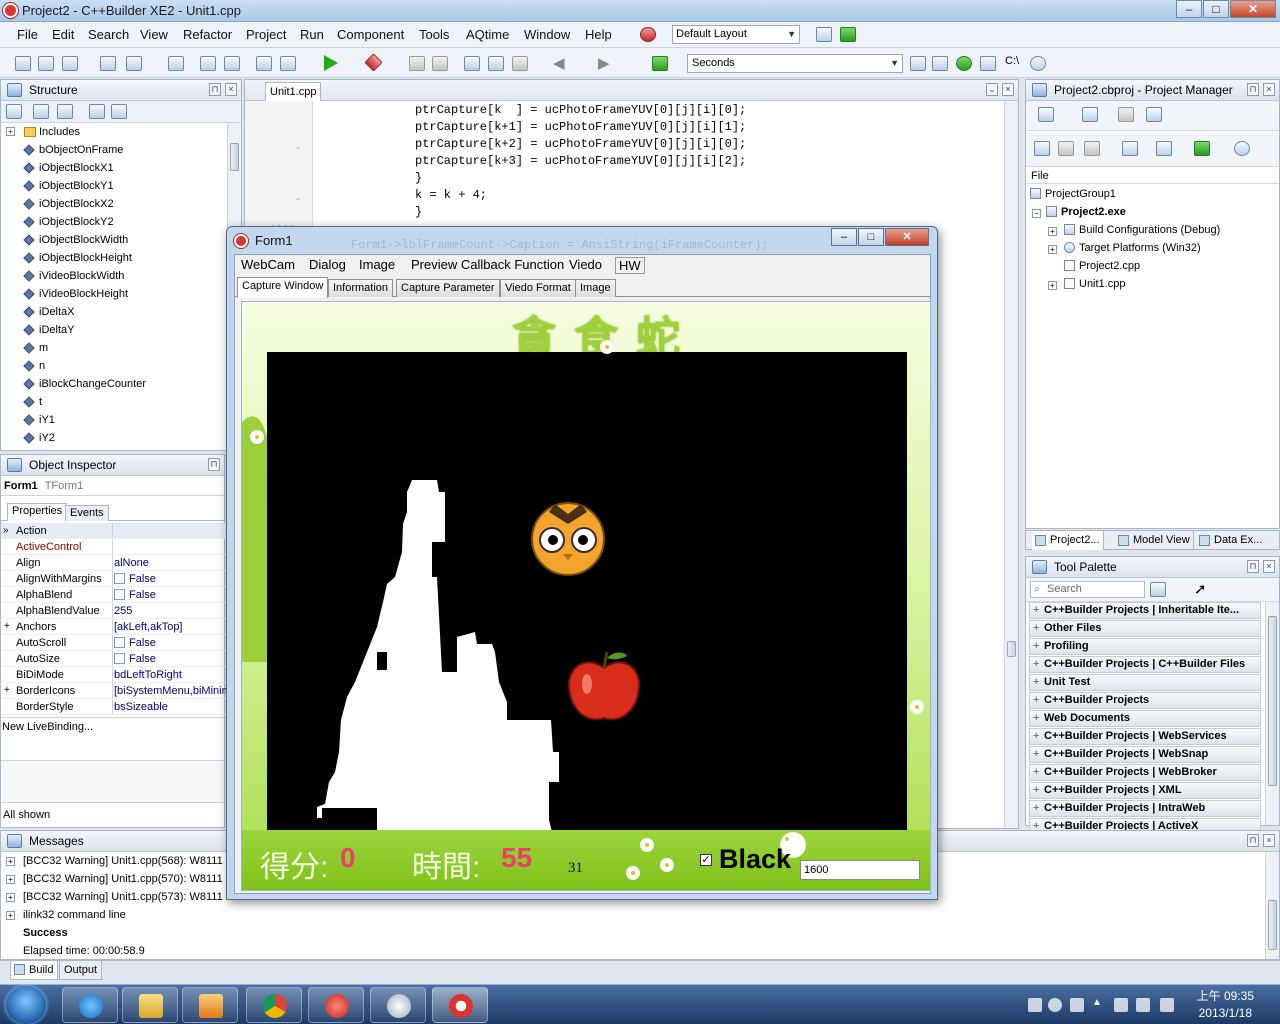 The width and height of the screenshot is (1280, 1024). I want to click on palette-category: C++Builder Projects | IntraWeb, so click(1145, 808).